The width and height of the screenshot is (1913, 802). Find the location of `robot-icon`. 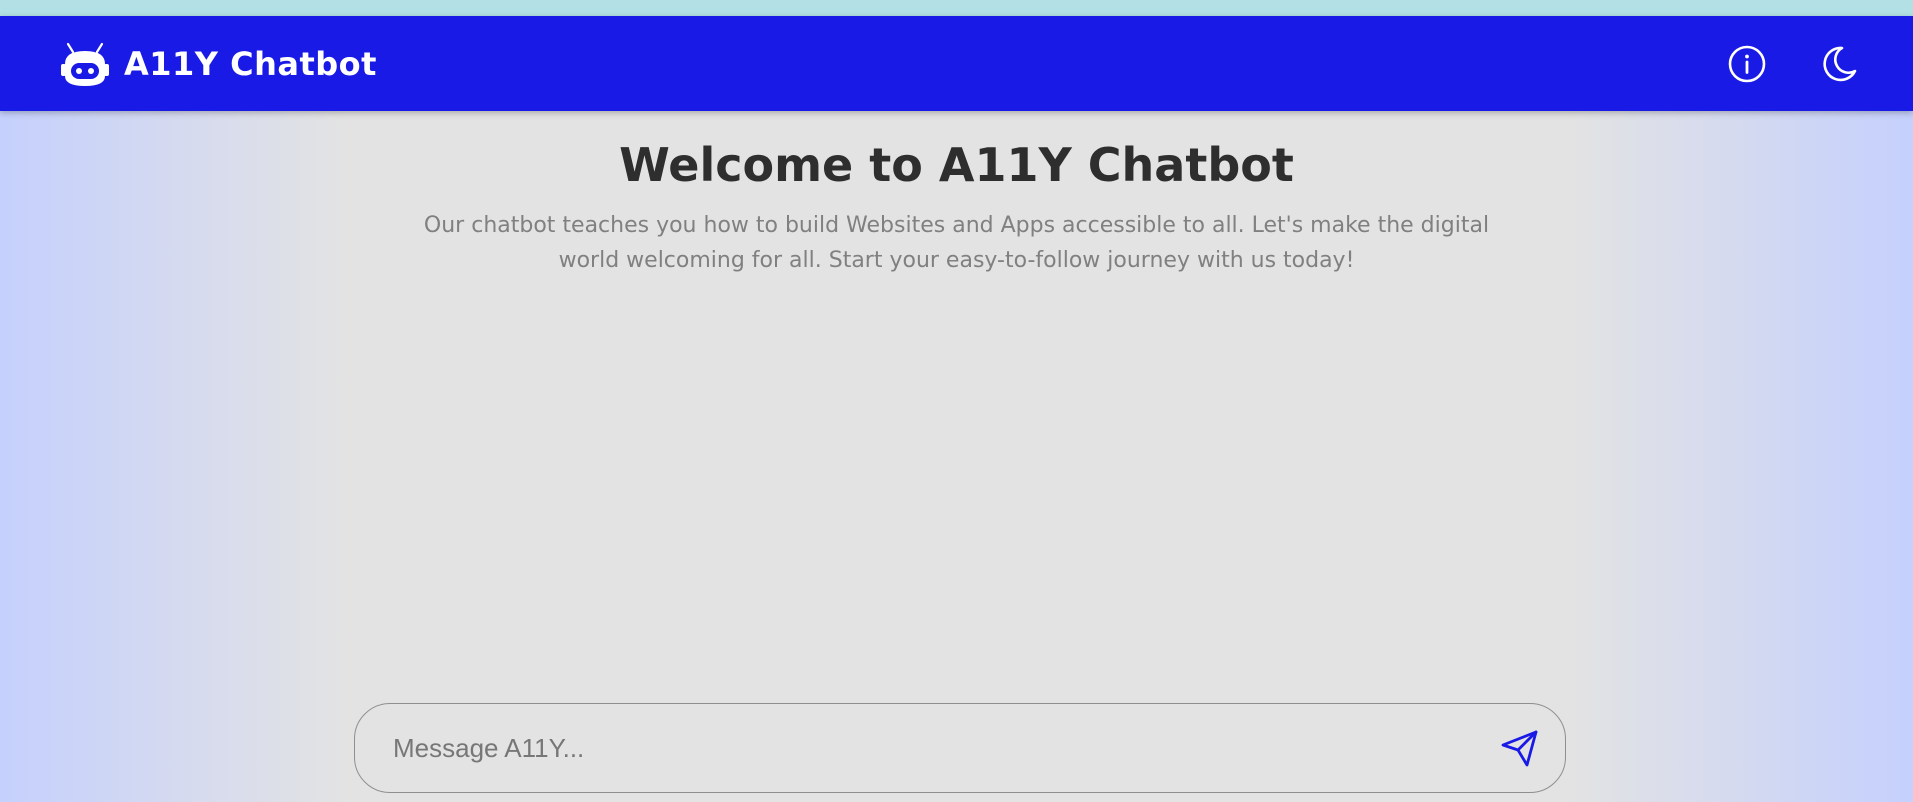

robot-icon is located at coordinates (85, 64).